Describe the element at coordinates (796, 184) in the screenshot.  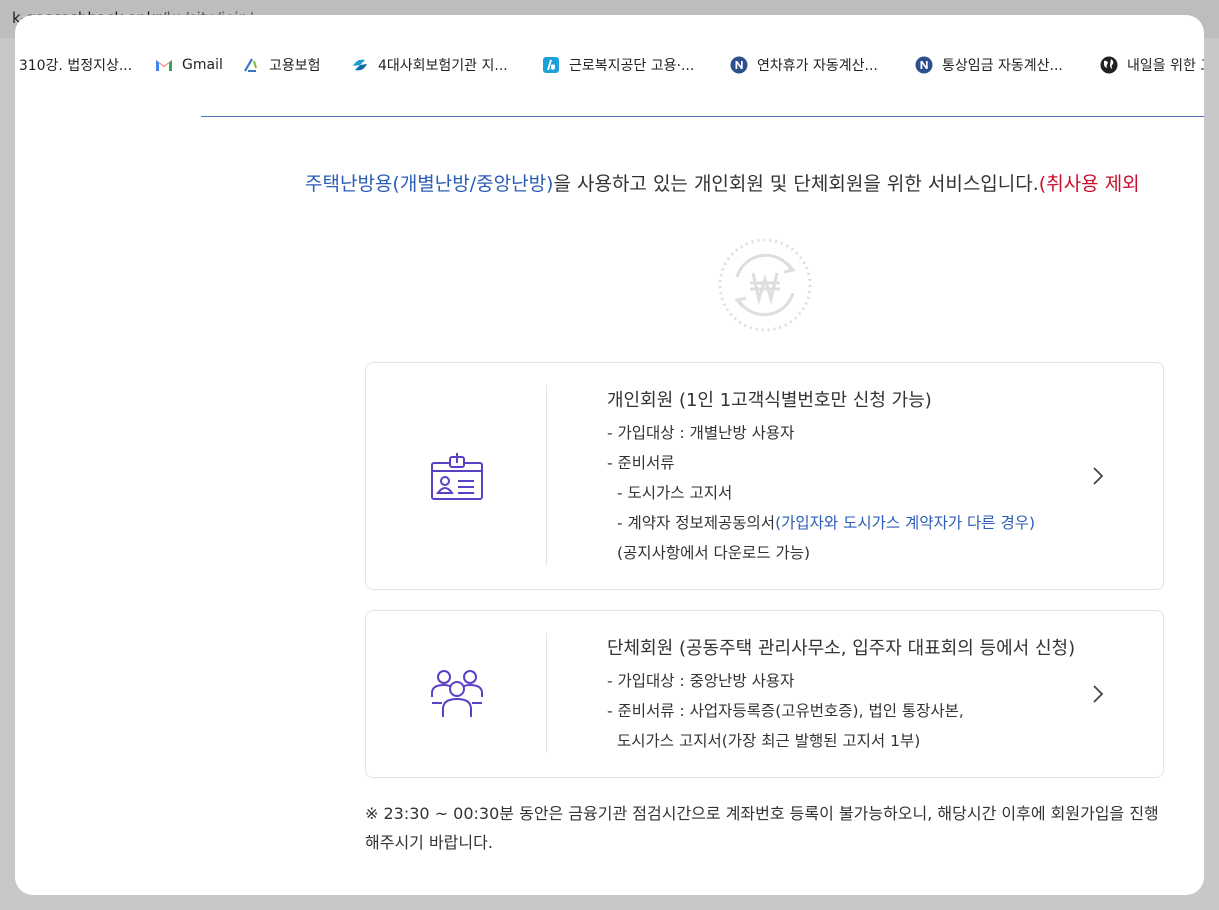
I see `notice-text: 을 사용하고 있는 개인회원 및 단체회원을 위한 서비스입니다.` at that location.